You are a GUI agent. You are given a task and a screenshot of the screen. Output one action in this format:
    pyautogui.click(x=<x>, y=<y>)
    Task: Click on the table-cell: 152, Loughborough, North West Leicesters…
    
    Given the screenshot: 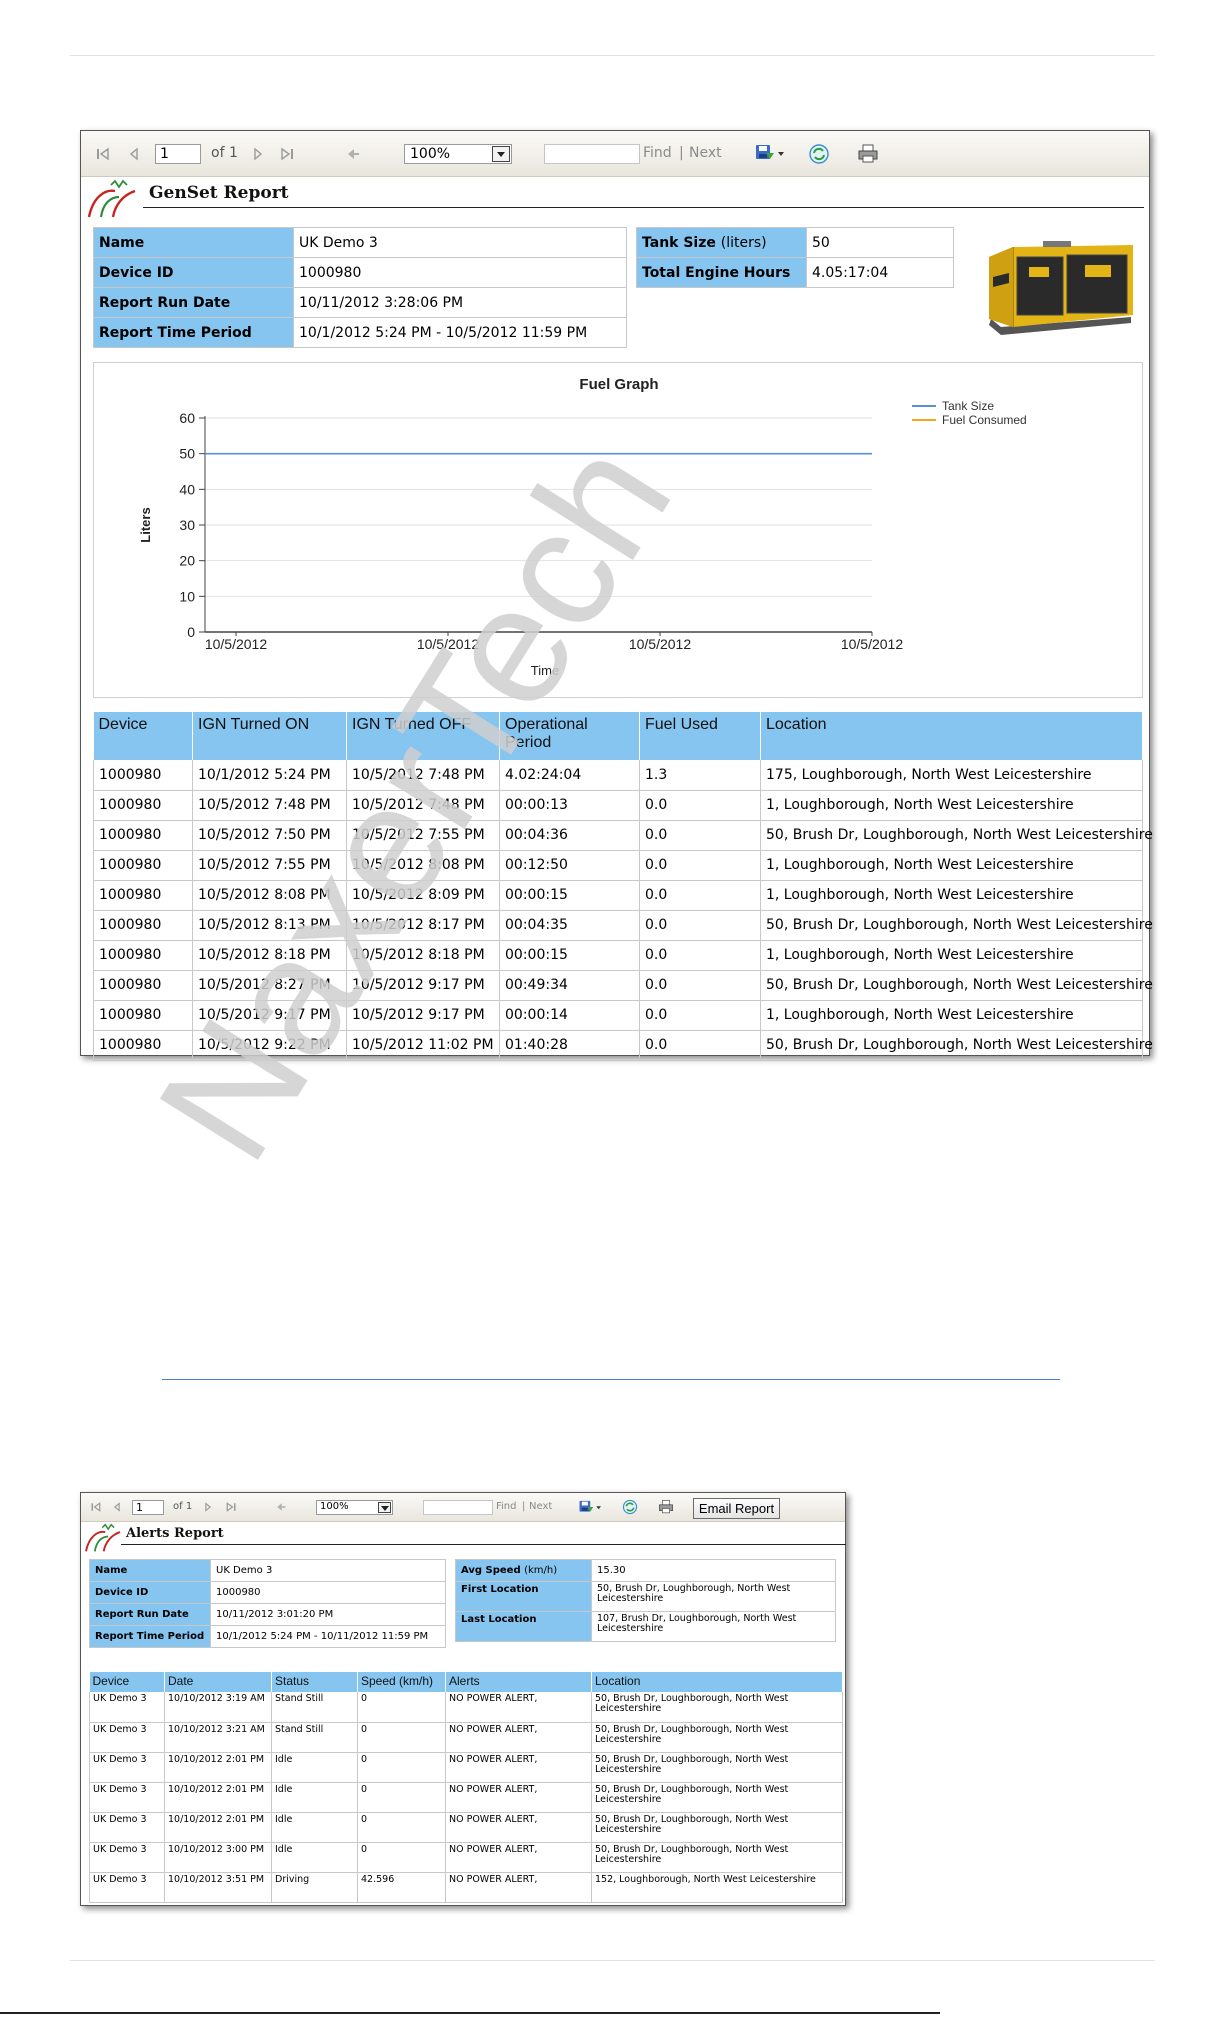 What is the action you would take?
    pyautogui.click(x=717, y=1887)
    